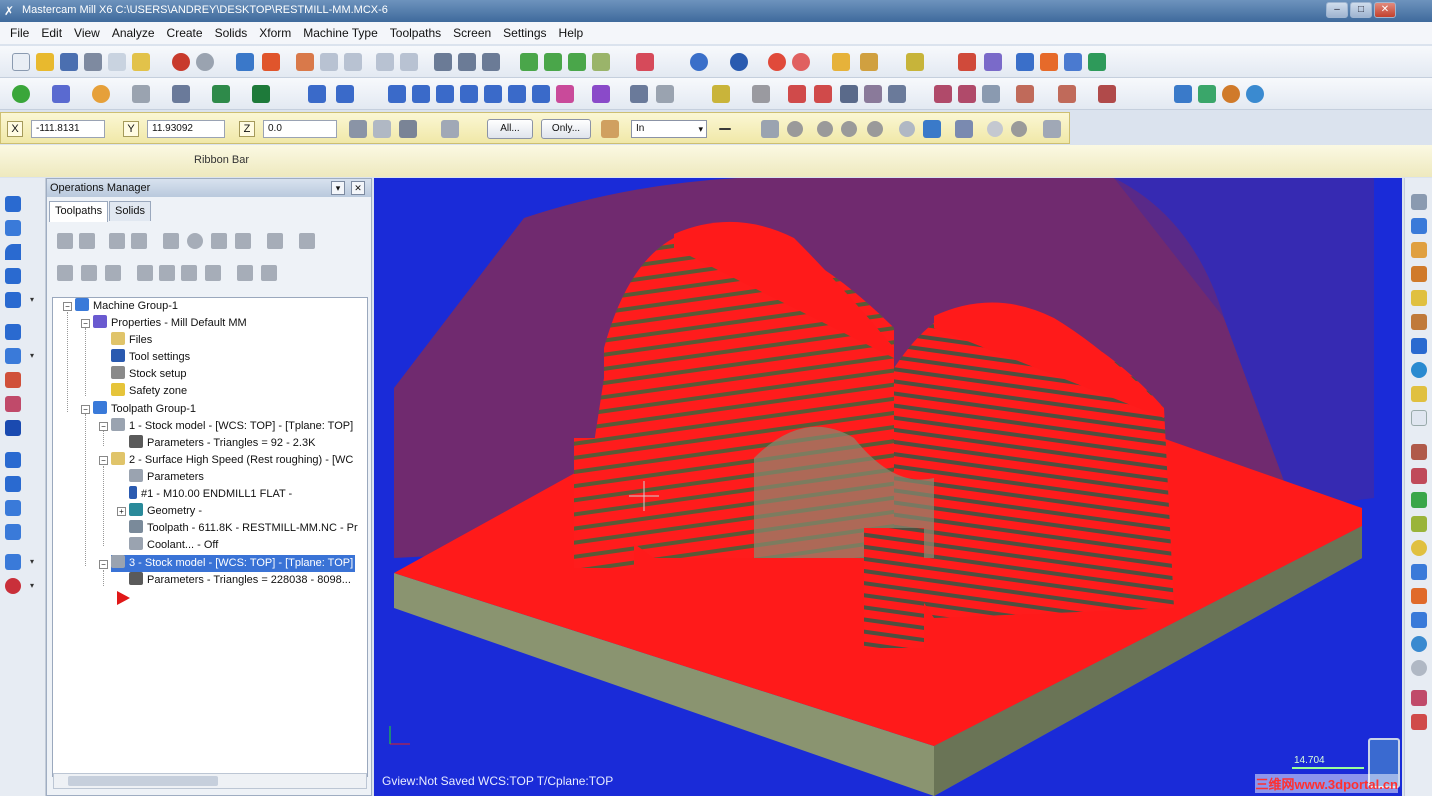 The height and width of the screenshot is (796, 1432). Describe the element at coordinates (849, 129) in the screenshot. I see `polygon-select-icon` at that location.